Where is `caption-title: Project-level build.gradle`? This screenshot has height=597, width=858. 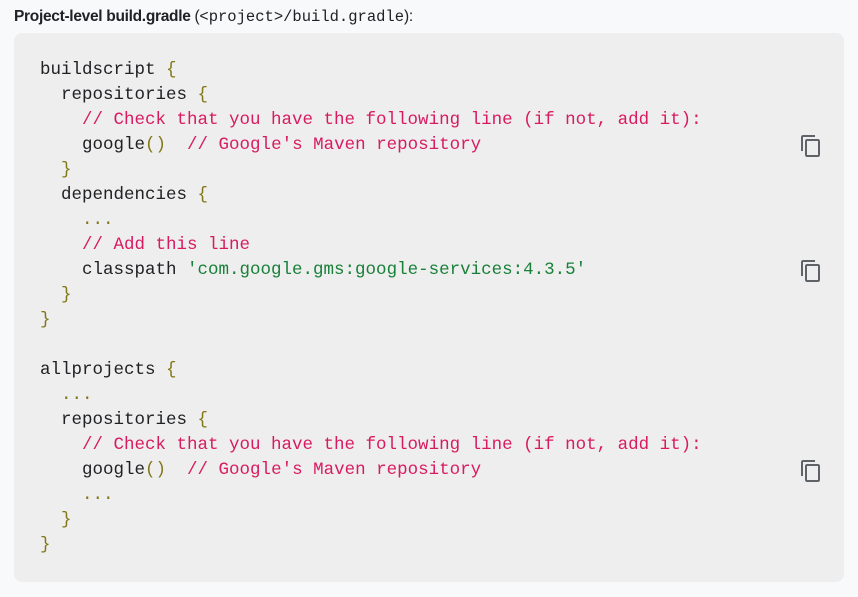 caption-title: Project-level build.gradle is located at coordinates (102, 16).